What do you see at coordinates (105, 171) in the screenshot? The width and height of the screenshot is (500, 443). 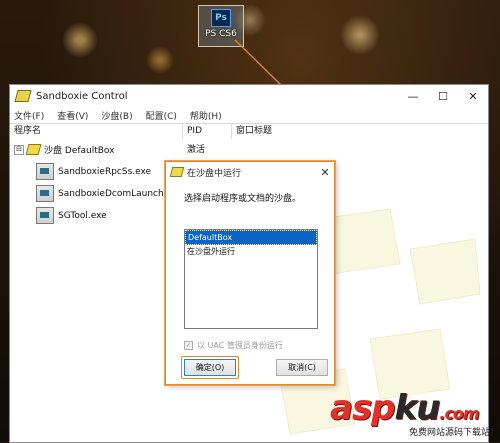 I see `process-name: SandboxieRpcSs.exe` at bounding box center [105, 171].